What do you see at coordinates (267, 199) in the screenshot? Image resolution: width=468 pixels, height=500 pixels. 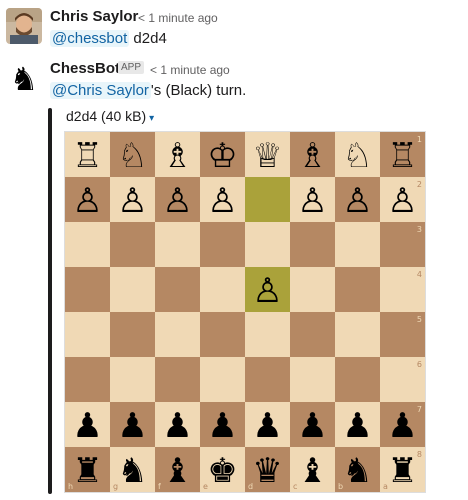 I see `square-d2` at bounding box center [267, 199].